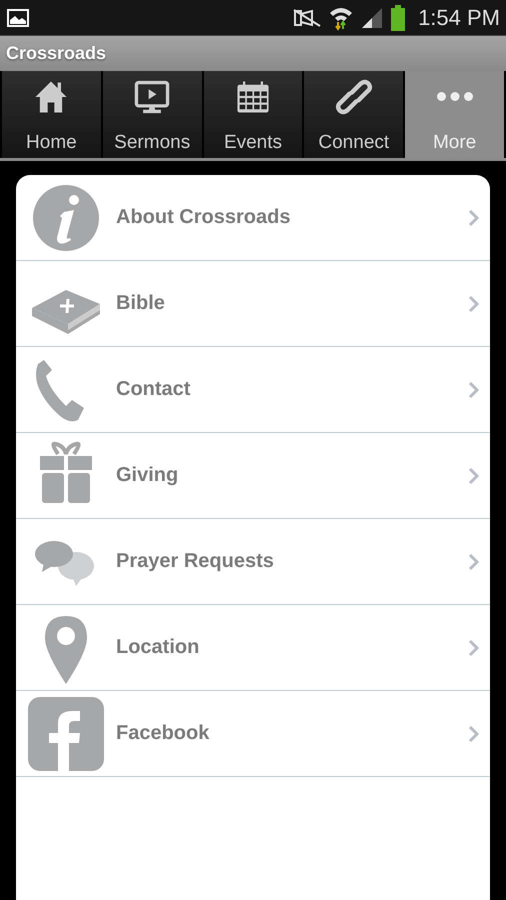  Describe the element at coordinates (51, 114) in the screenshot. I see `tab: Home` at that location.